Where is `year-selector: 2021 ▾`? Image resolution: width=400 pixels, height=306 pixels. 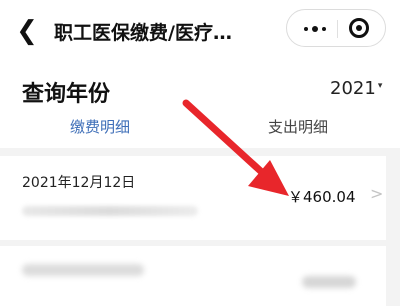 year-selector: 2021 ▾ is located at coordinates (360, 90).